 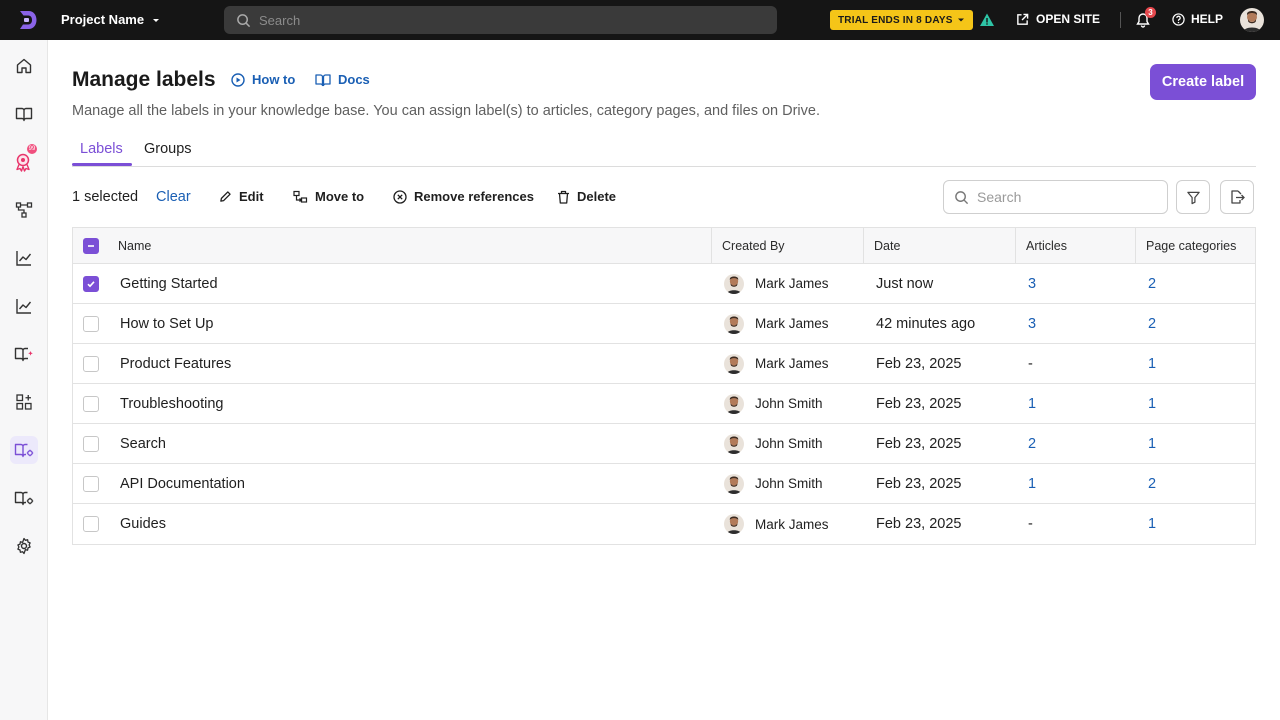 I want to click on global-search-input, so click(x=499, y=20).